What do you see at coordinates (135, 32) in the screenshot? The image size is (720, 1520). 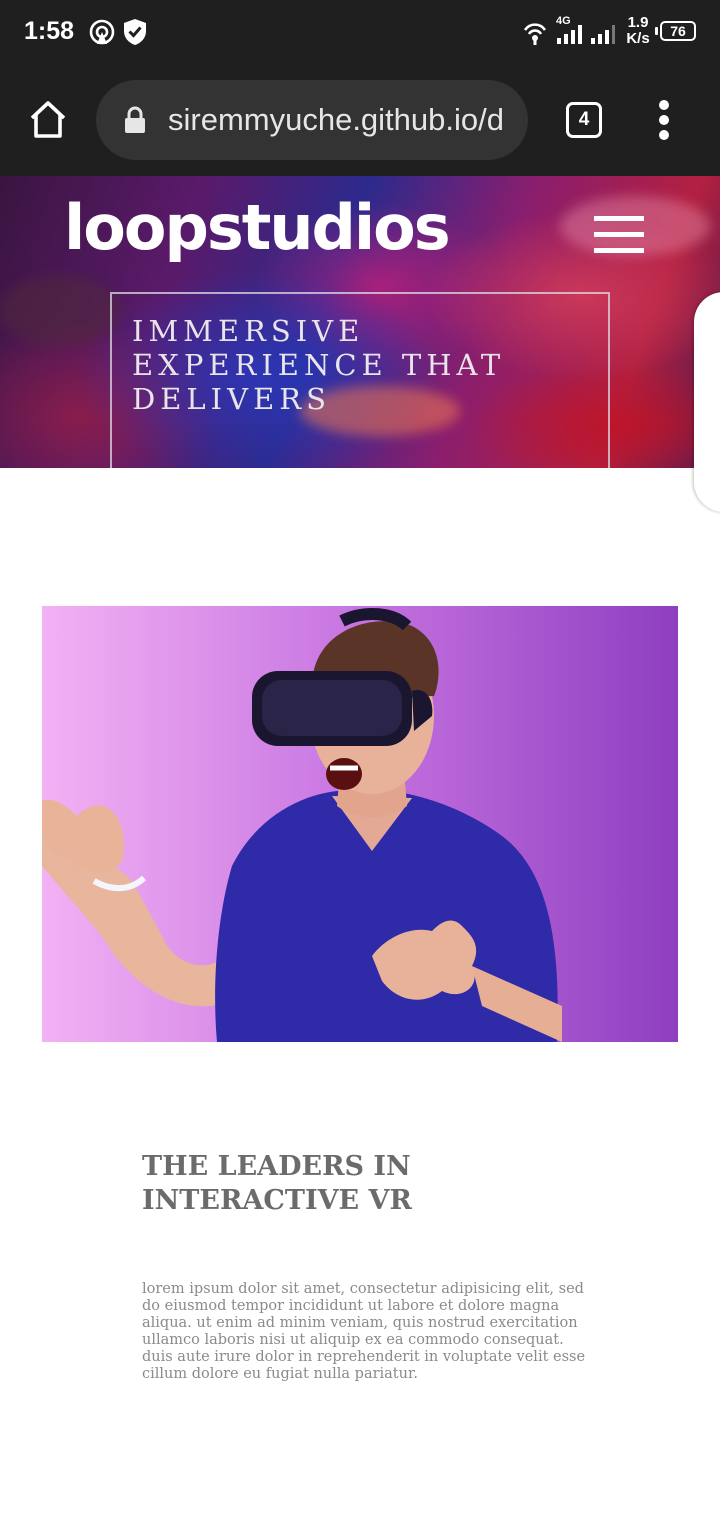 I see `shield-icon` at bounding box center [135, 32].